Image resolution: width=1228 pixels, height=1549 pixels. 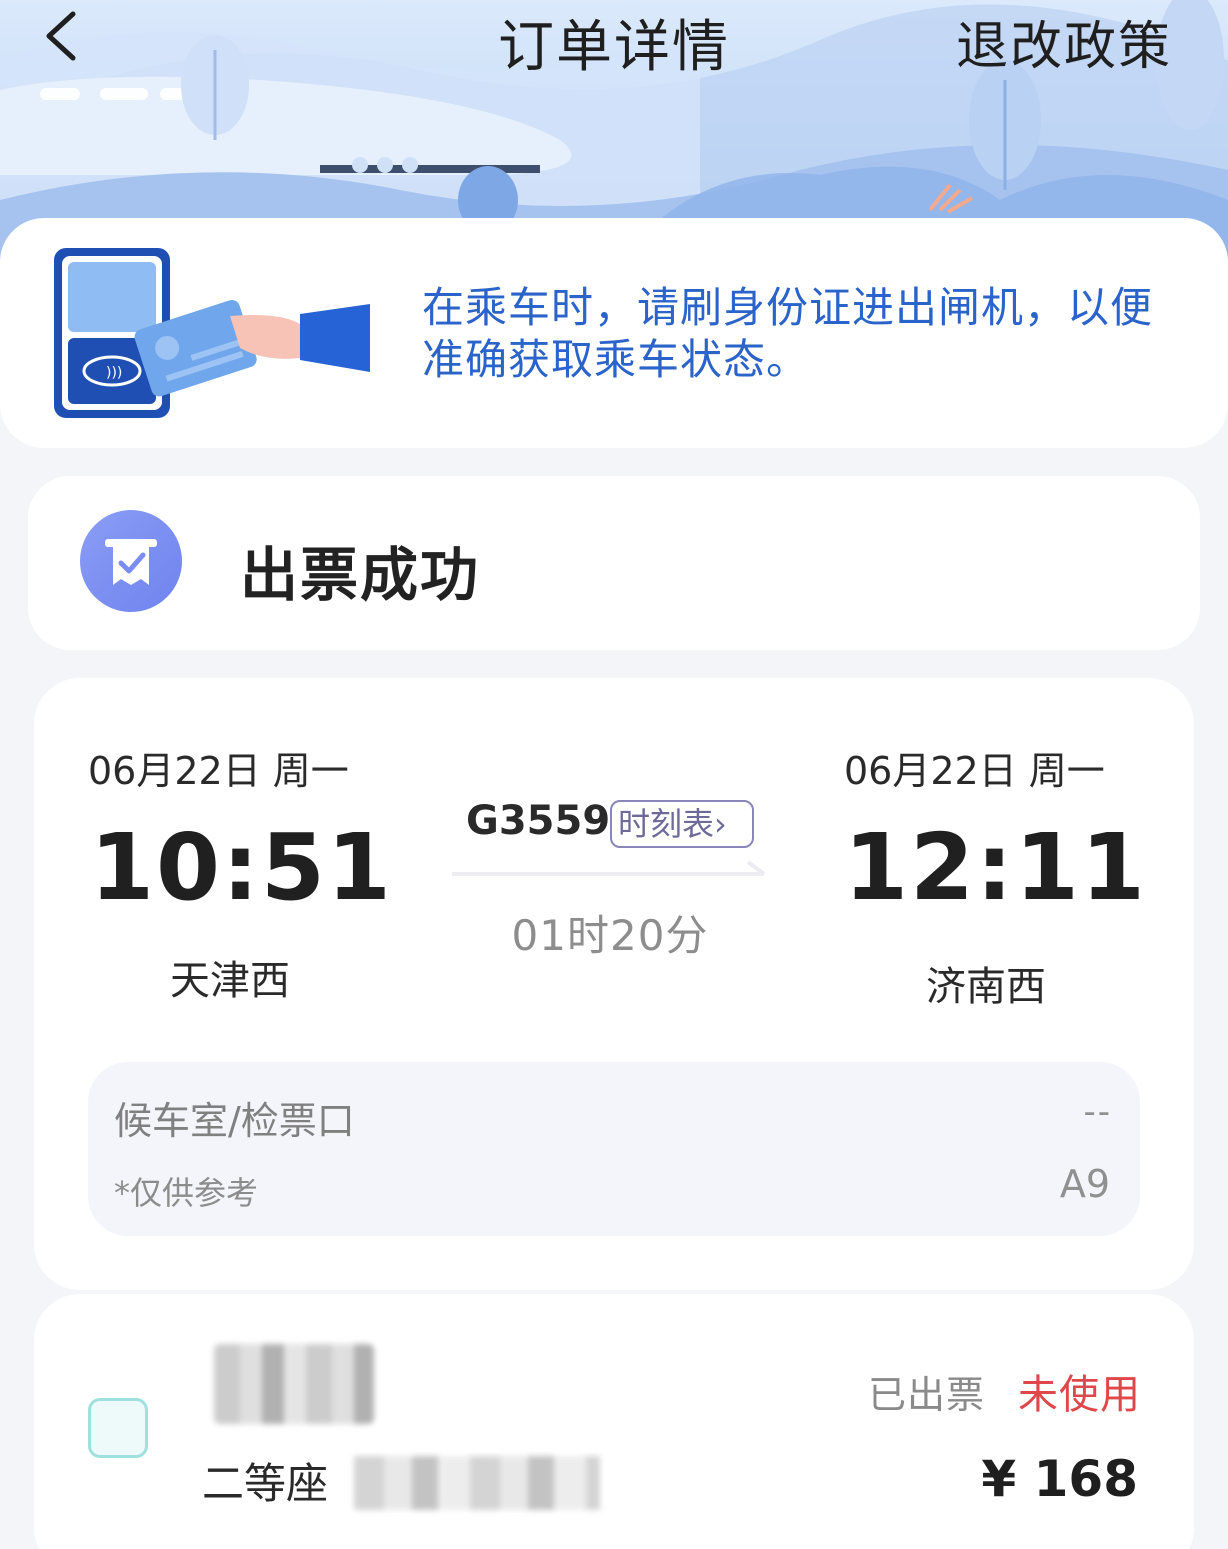 I want to click on timetable-button: 时刻表›, so click(x=682, y=824).